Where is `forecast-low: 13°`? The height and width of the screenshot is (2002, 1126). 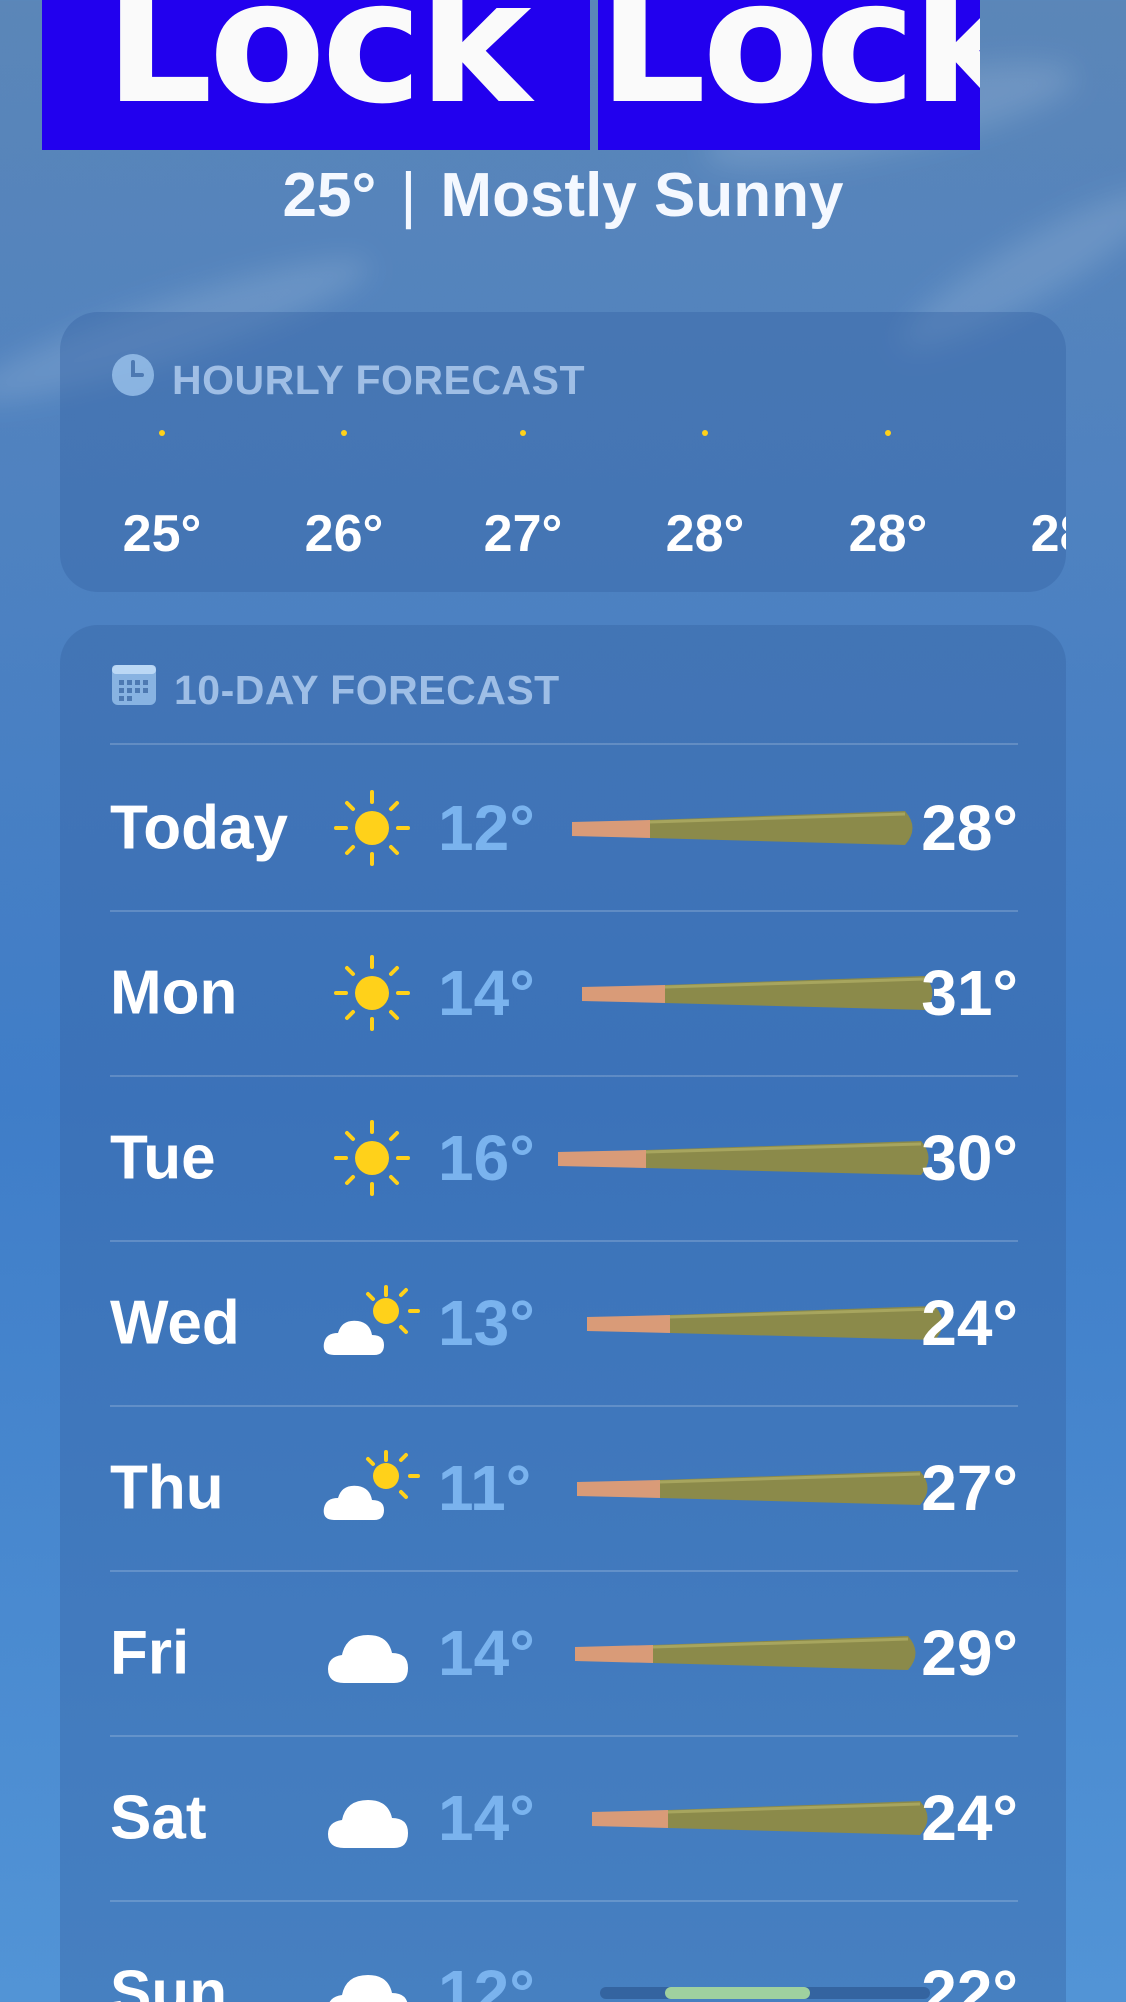
forecast-low: 13° is located at coordinates (486, 1322).